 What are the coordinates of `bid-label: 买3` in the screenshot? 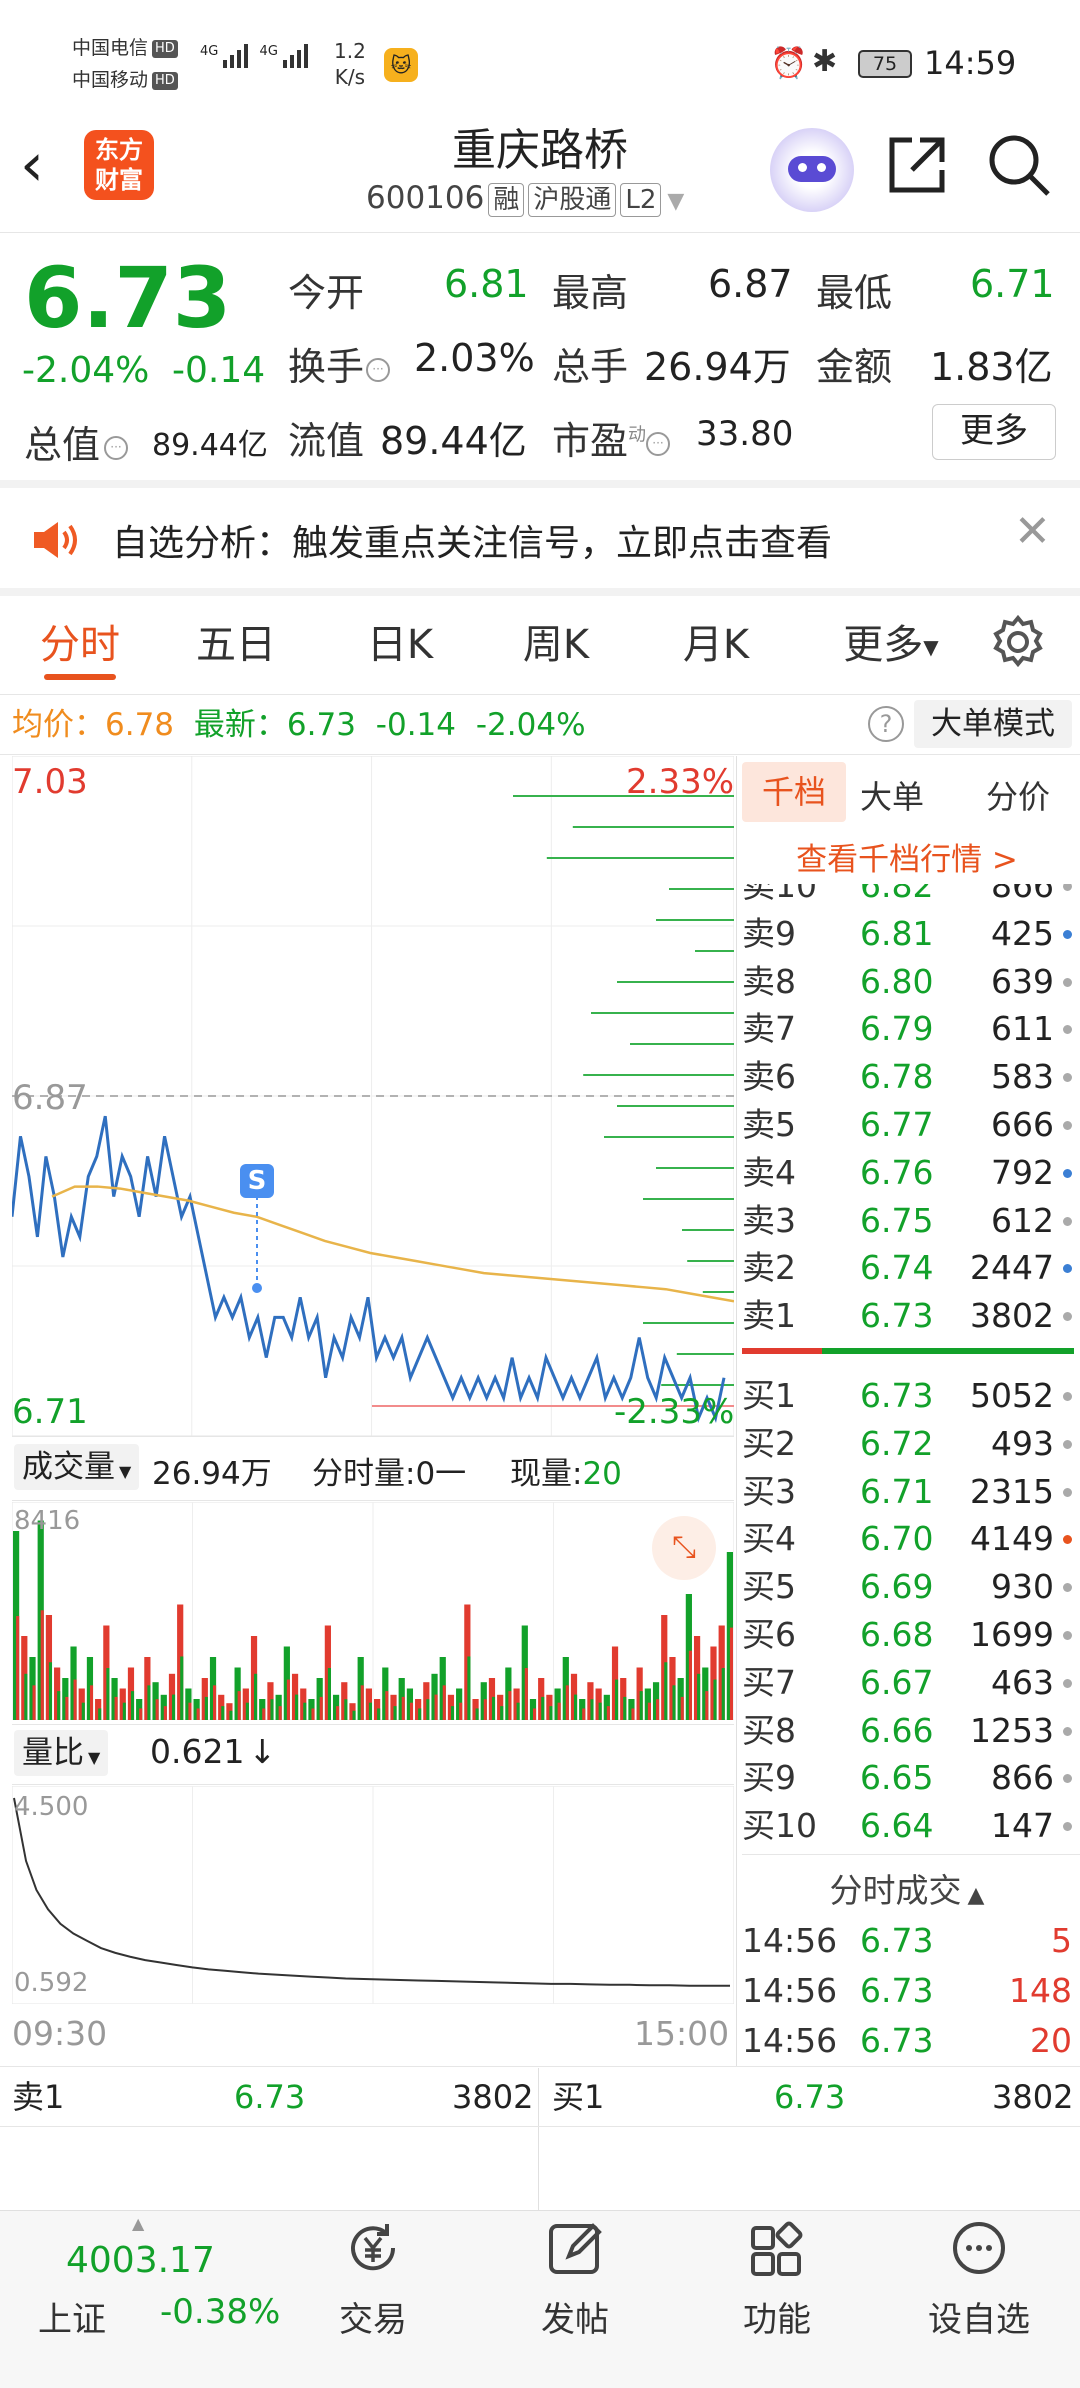 It's located at (769, 1491).